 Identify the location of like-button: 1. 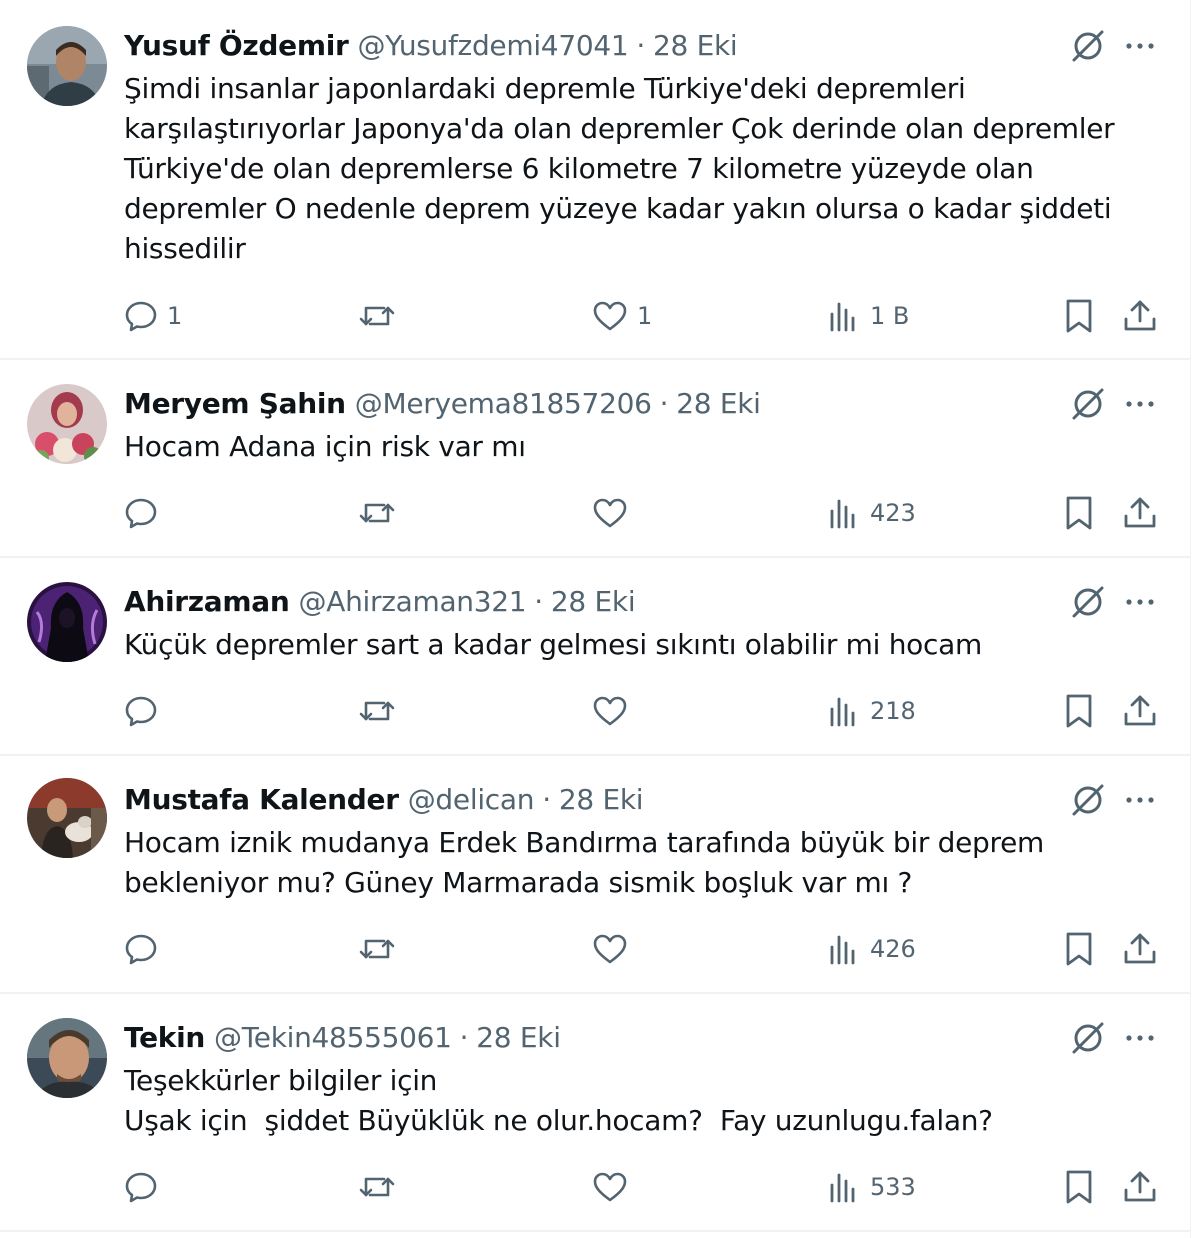
(621, 316).